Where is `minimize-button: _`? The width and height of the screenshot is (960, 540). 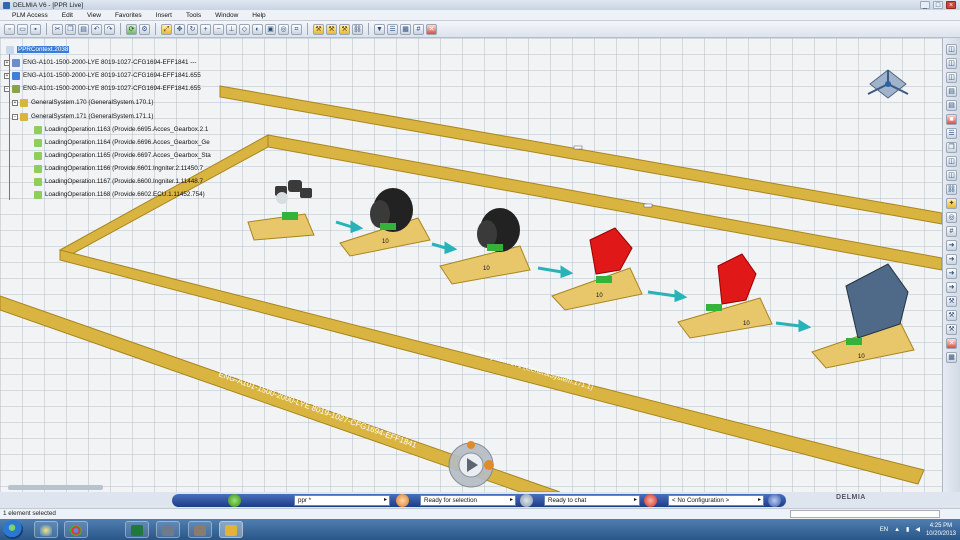 minimize-button: _ is located at coordinates (925, 5).